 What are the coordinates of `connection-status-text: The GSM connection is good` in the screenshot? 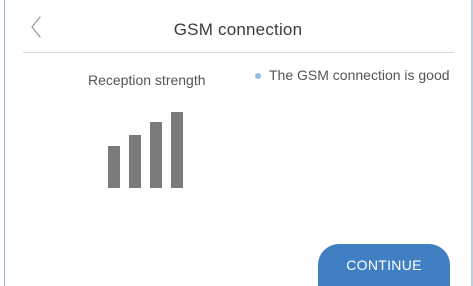 It's located at (359, 75).